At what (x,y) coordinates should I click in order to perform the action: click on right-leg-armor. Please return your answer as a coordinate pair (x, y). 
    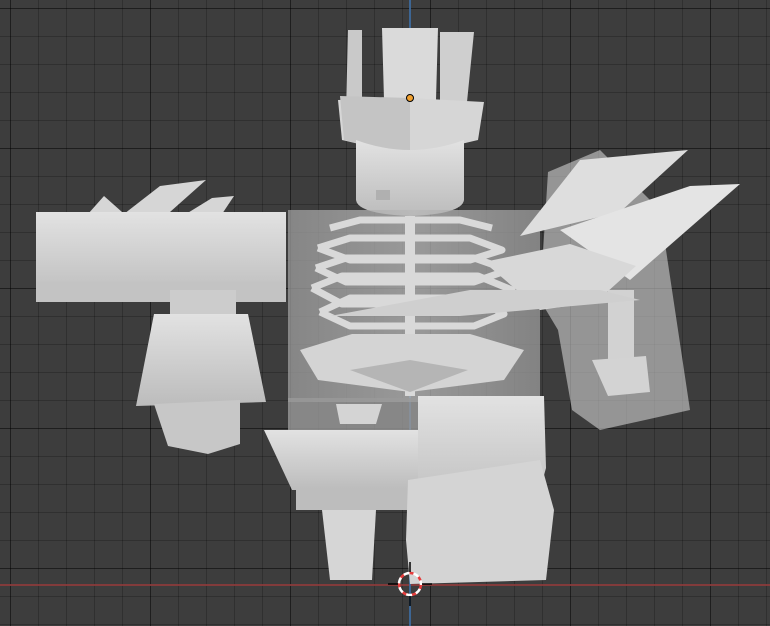
    Looking at the image, I should click on (480, 490).